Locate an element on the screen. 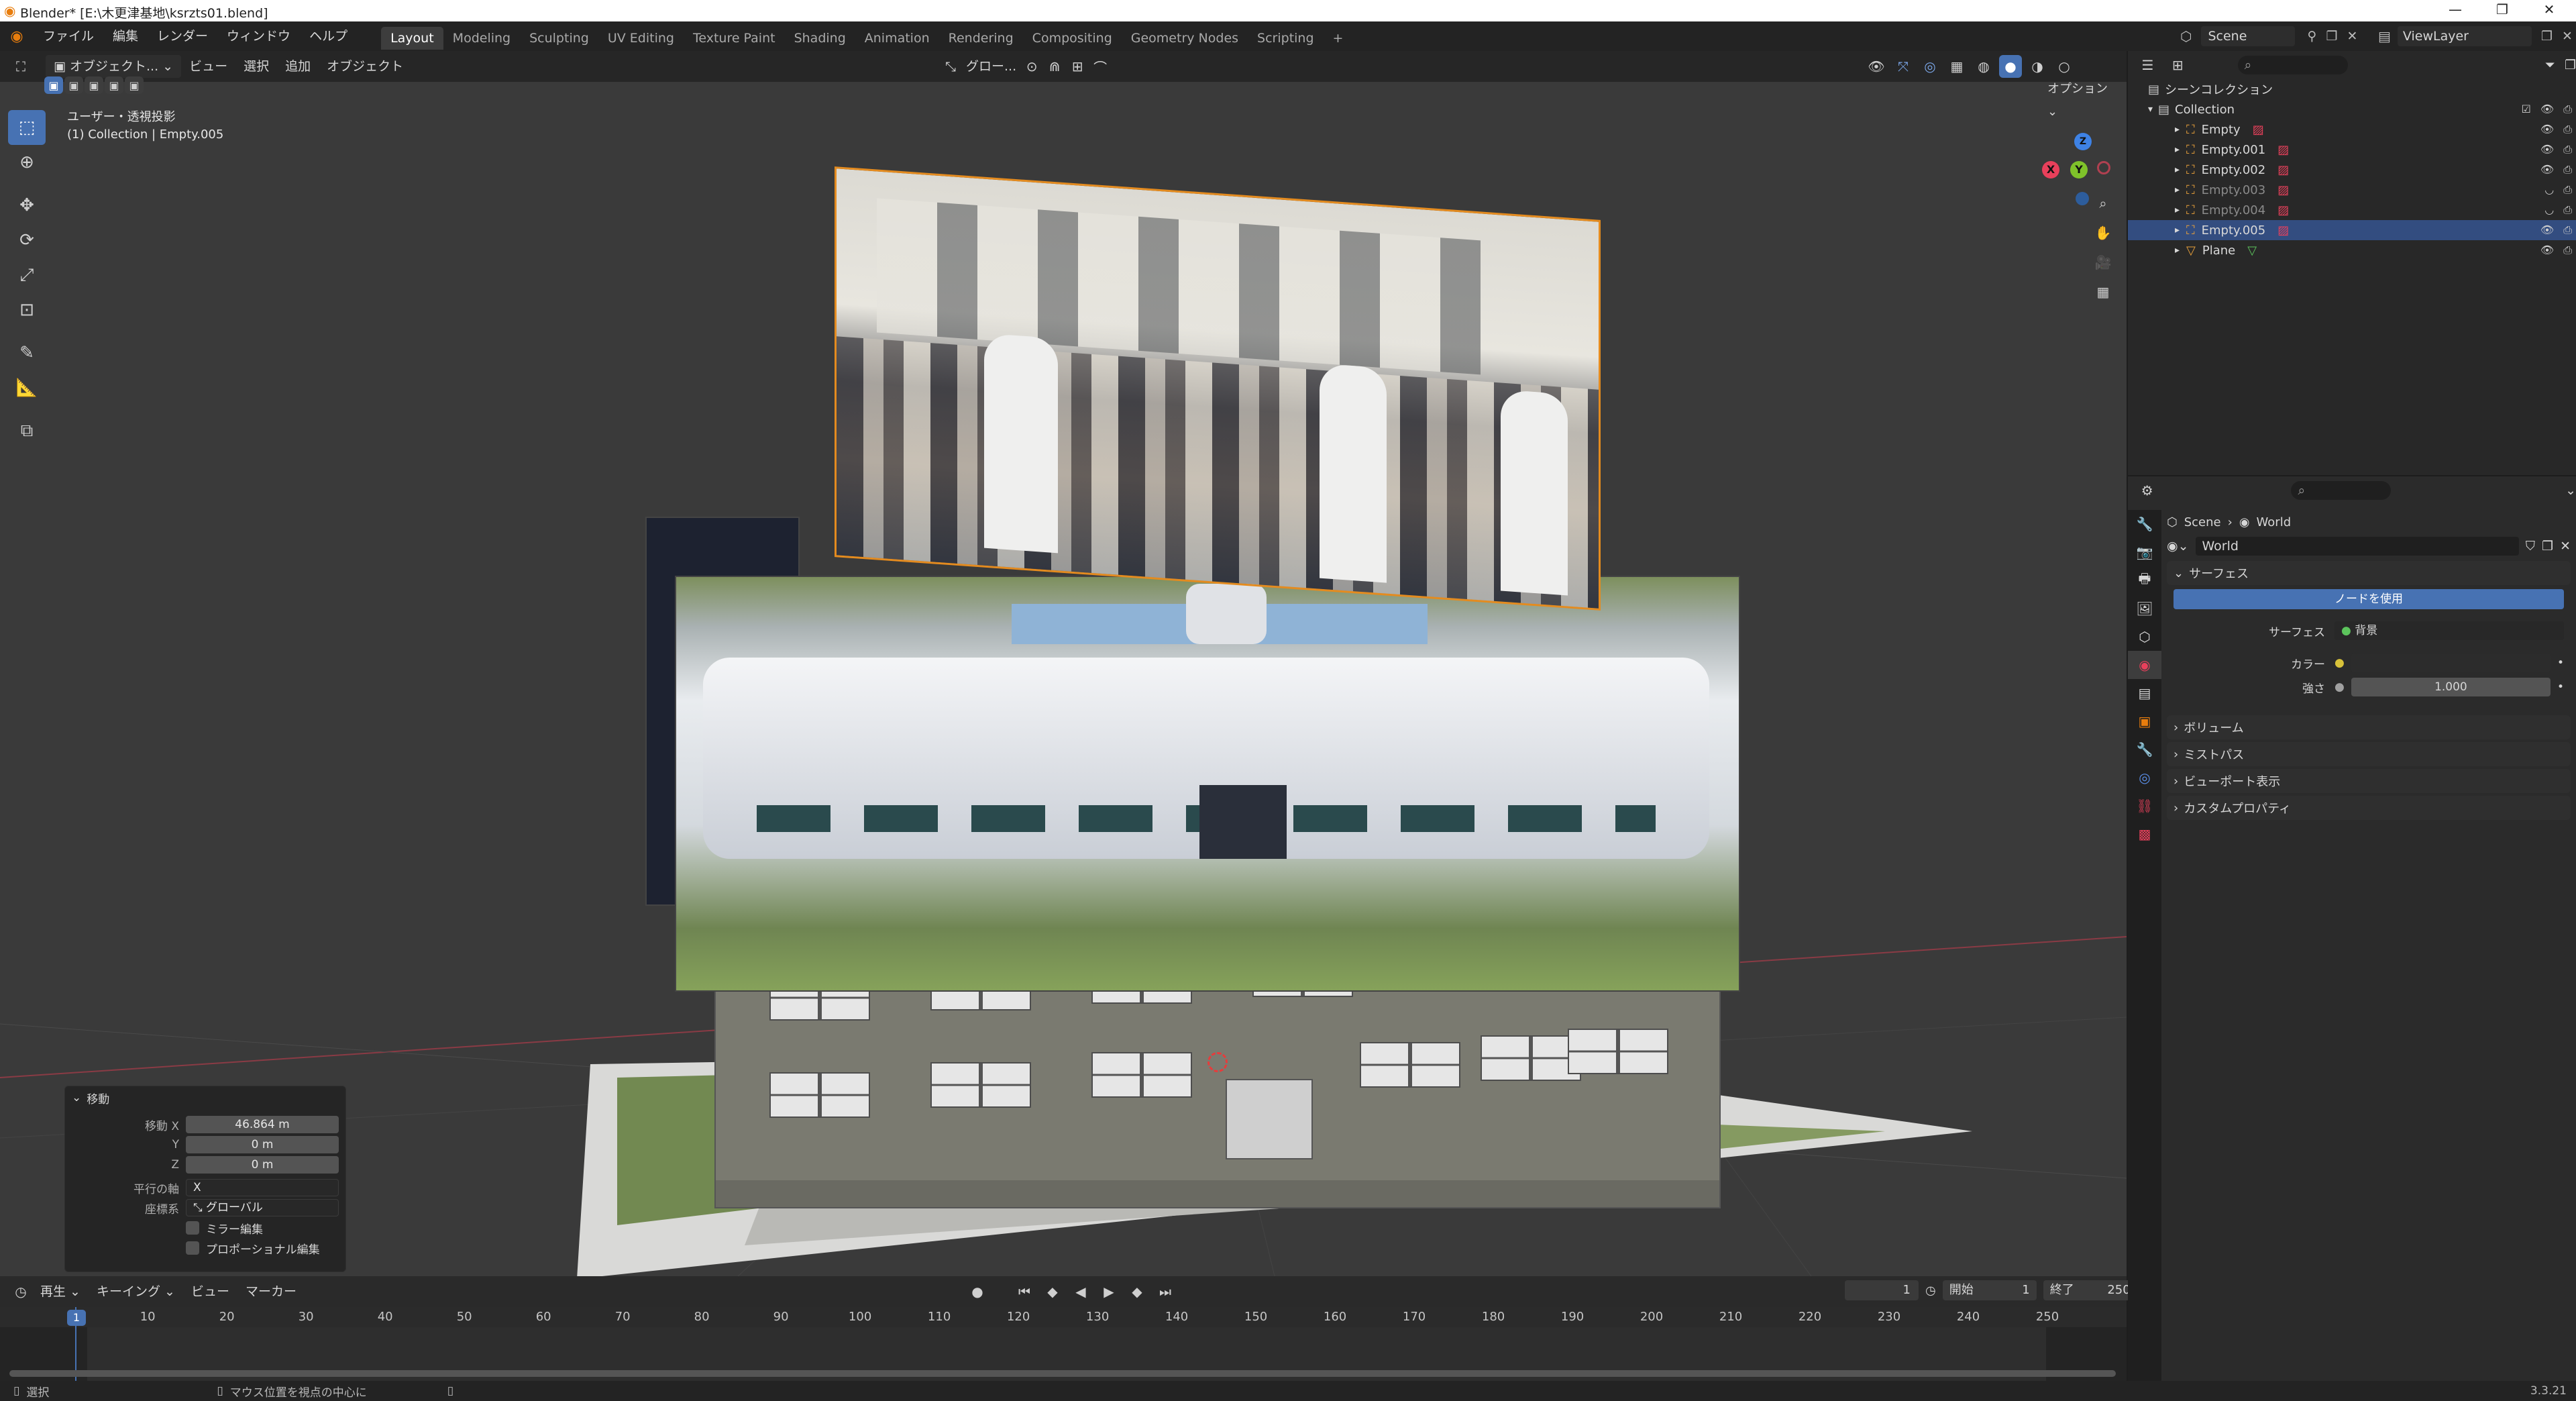  view-layer-tab-icon: 🖼 is located at coordinates (2144, 608).